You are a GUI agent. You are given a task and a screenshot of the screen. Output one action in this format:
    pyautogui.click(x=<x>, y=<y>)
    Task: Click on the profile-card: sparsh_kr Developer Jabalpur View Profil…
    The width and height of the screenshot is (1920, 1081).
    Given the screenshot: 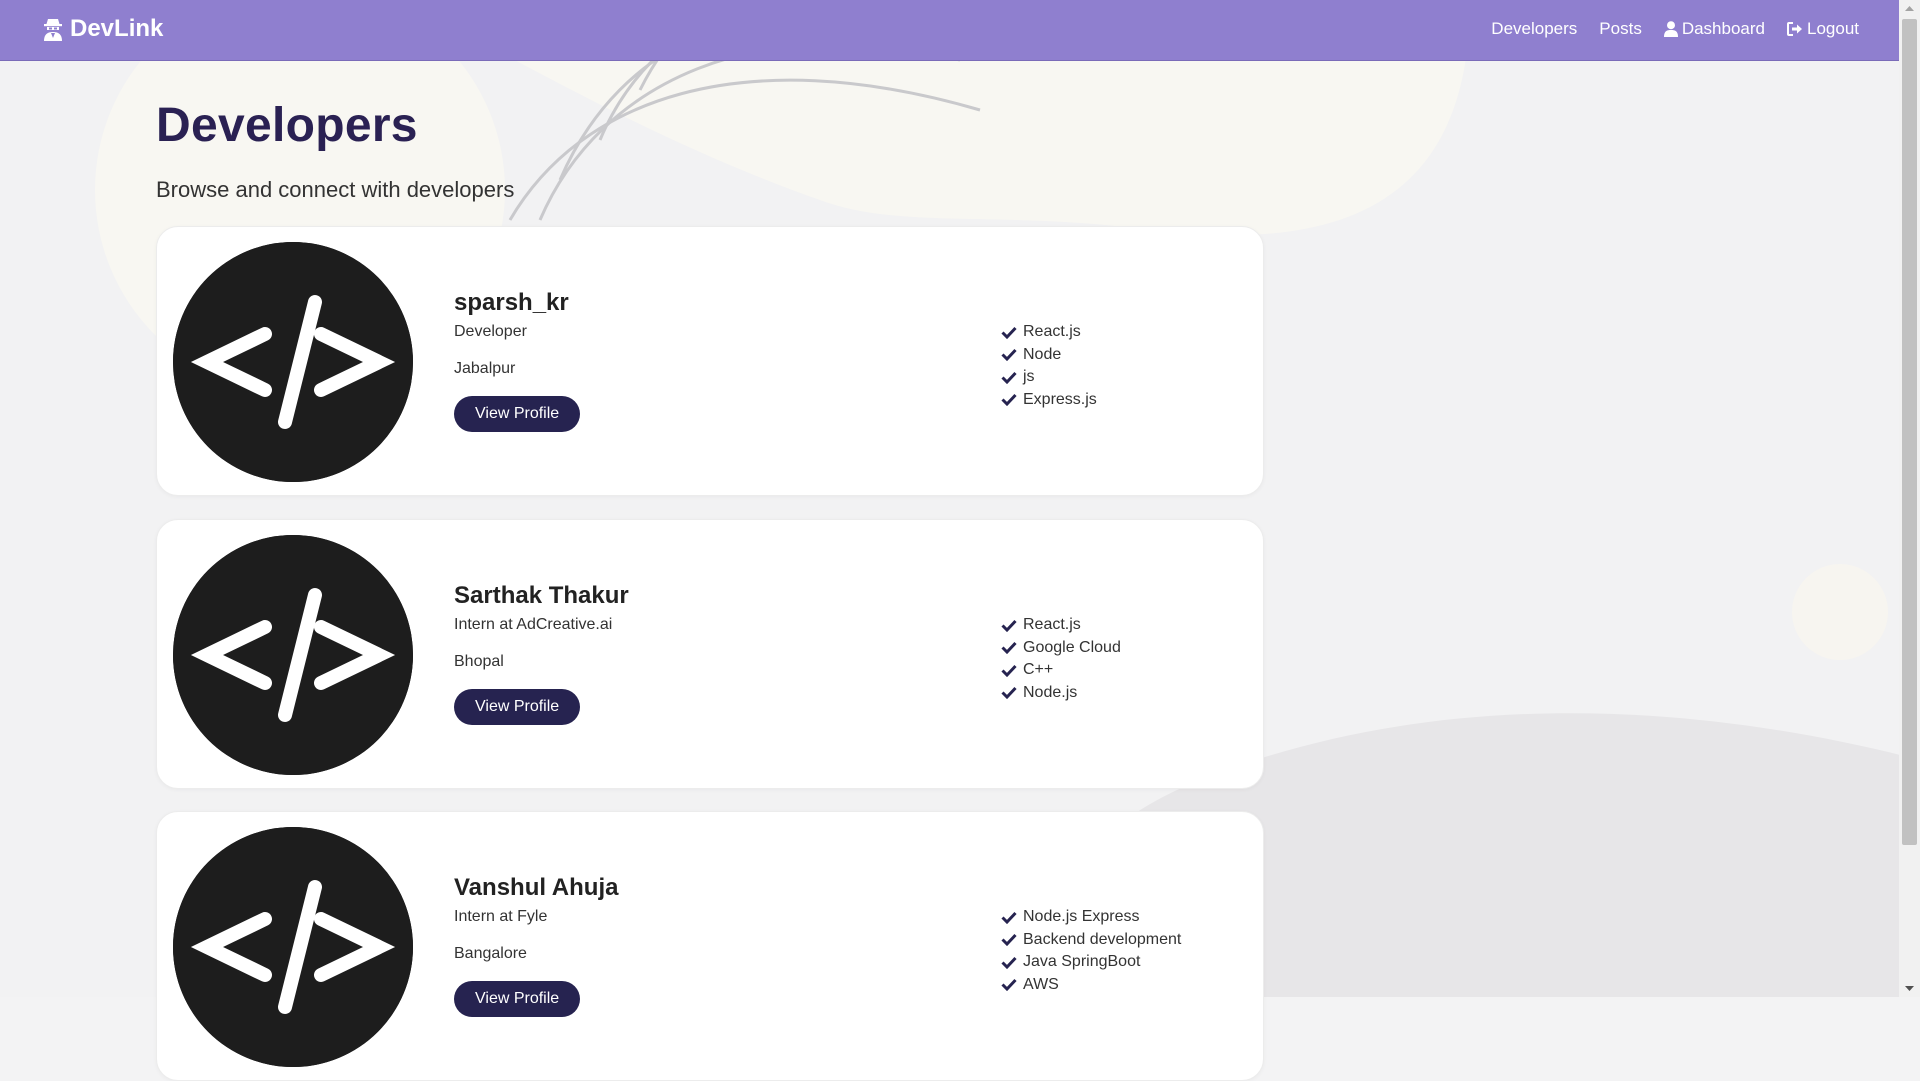 What is the action you would take?
    pyautogui.click(x=710, y=361)
    